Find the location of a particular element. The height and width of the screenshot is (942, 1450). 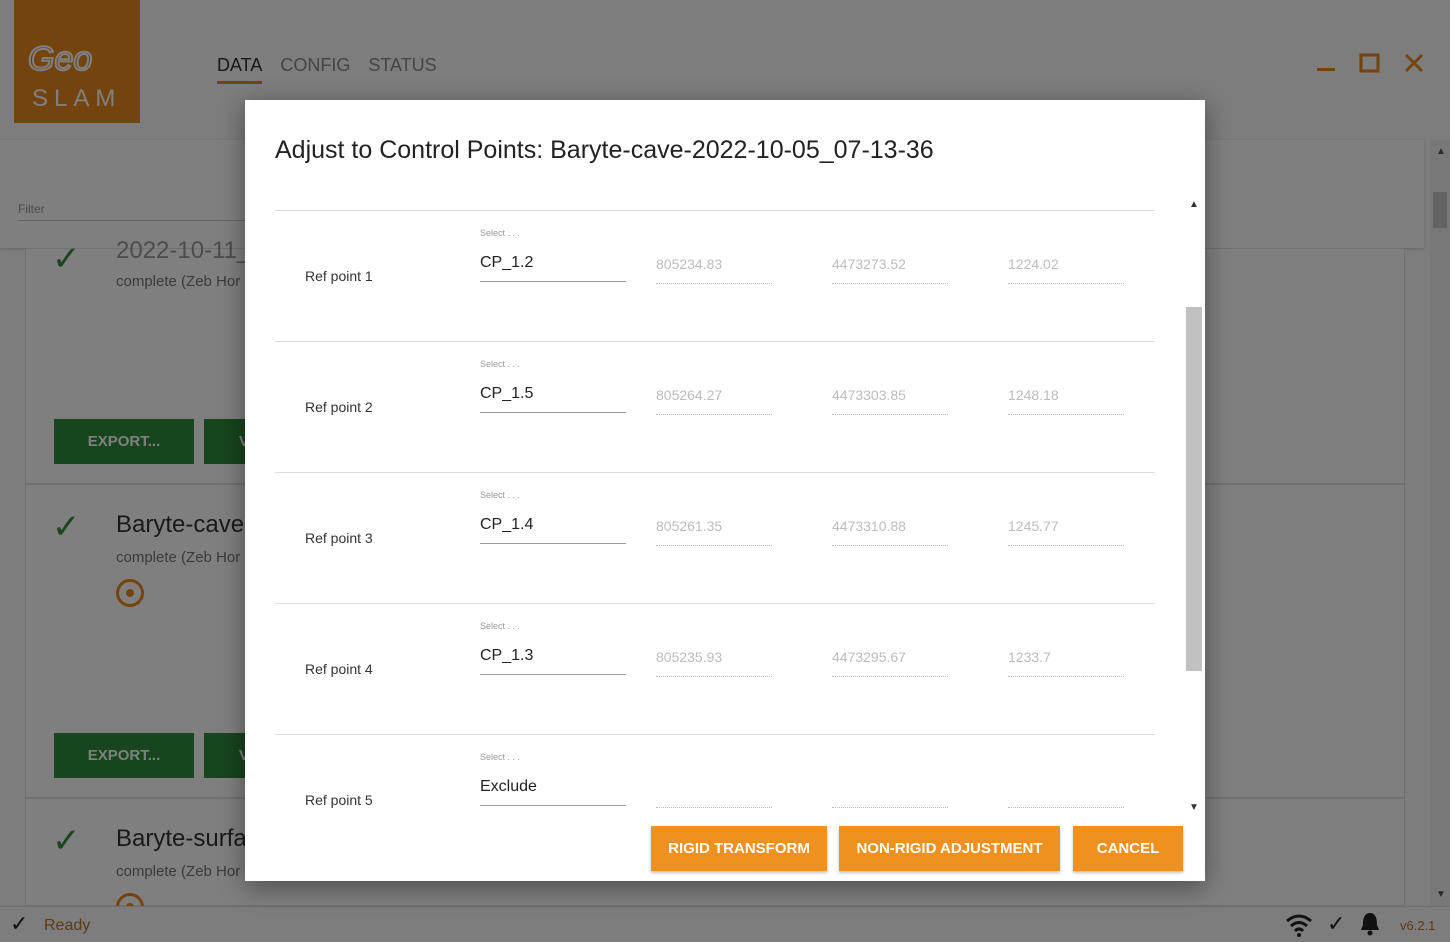

rigid-transform-button: RIGID TRANSFORM is located at coordinates (739, 848).